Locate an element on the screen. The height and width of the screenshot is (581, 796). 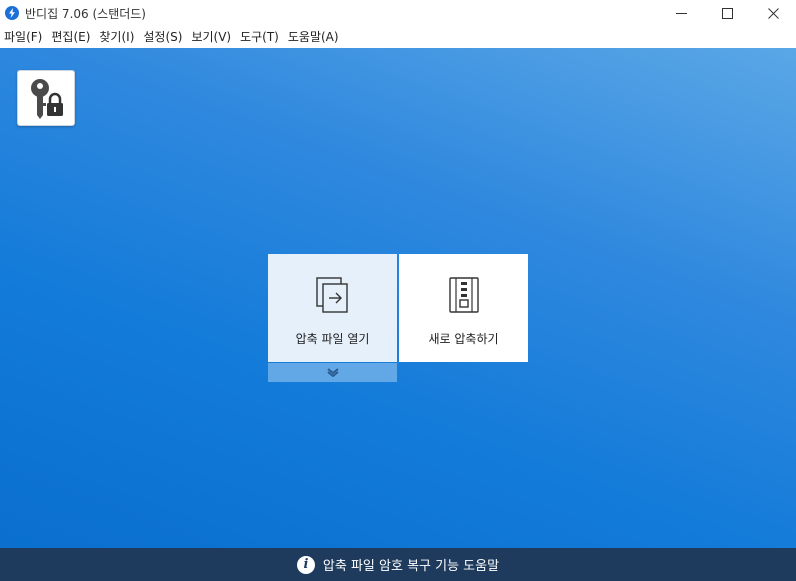
open-archive-dropdown is located at coordinates (332, 372).